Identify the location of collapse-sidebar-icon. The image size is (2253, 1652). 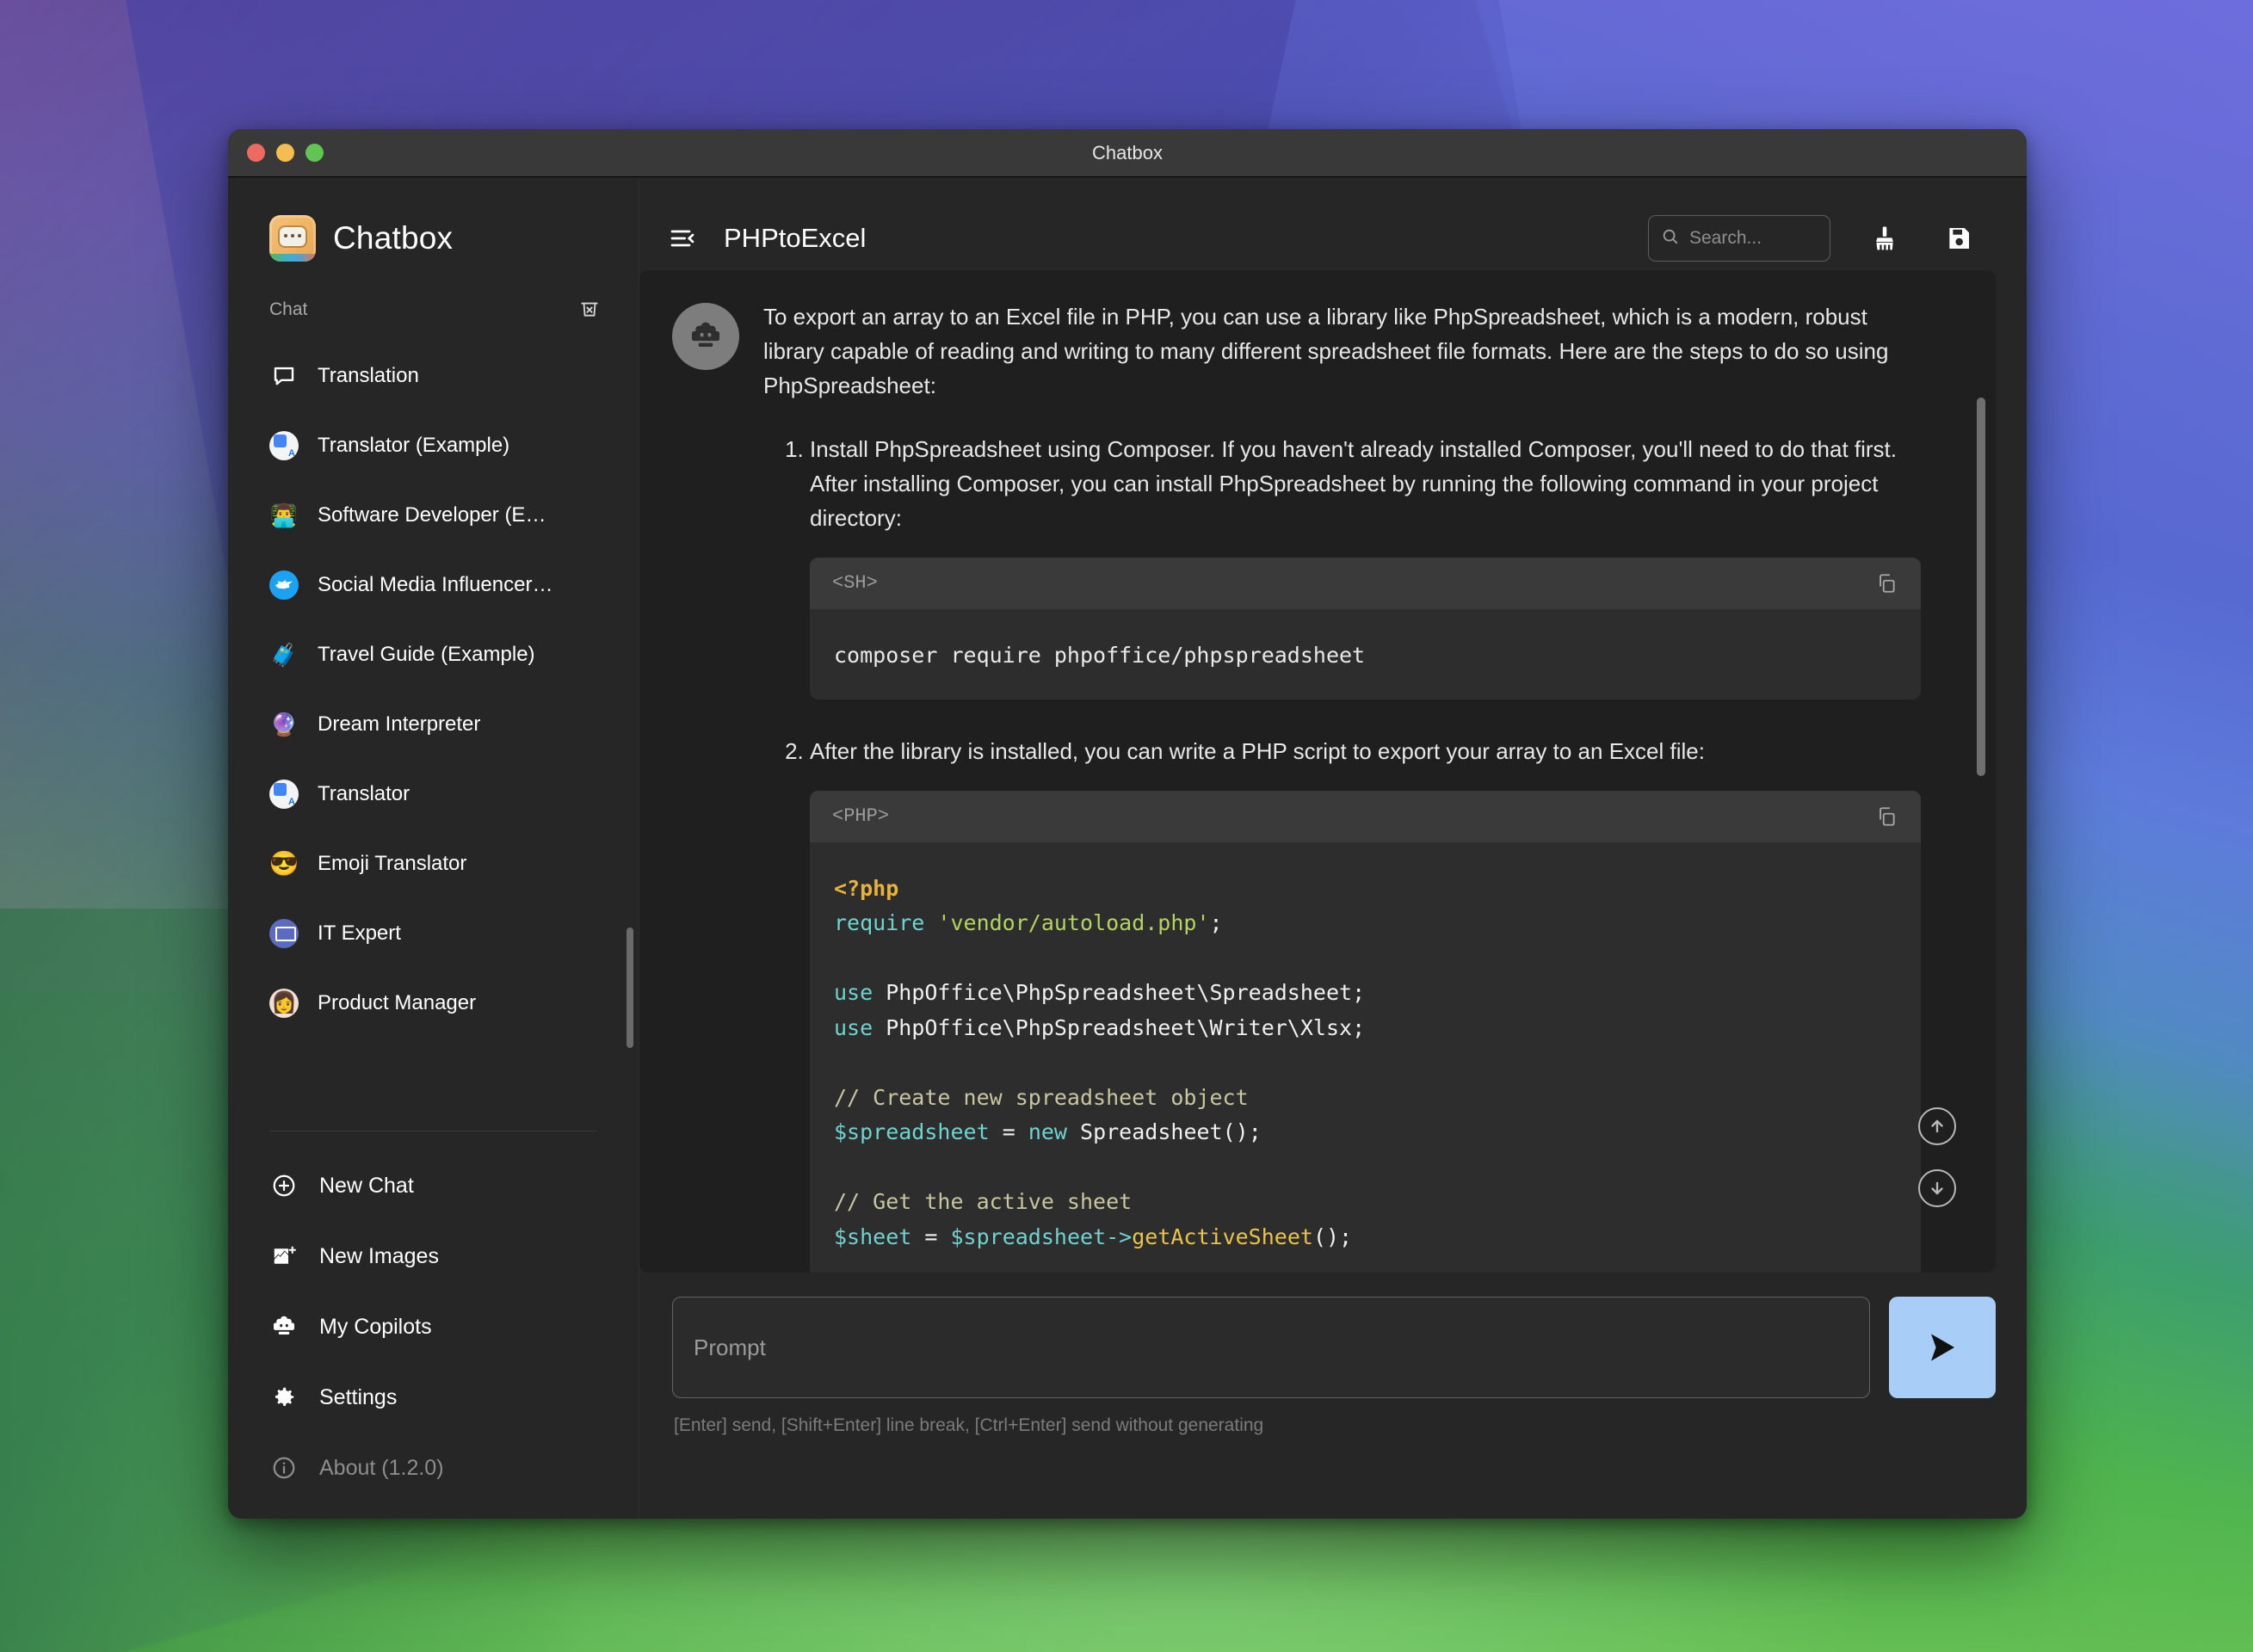
(682, 238).